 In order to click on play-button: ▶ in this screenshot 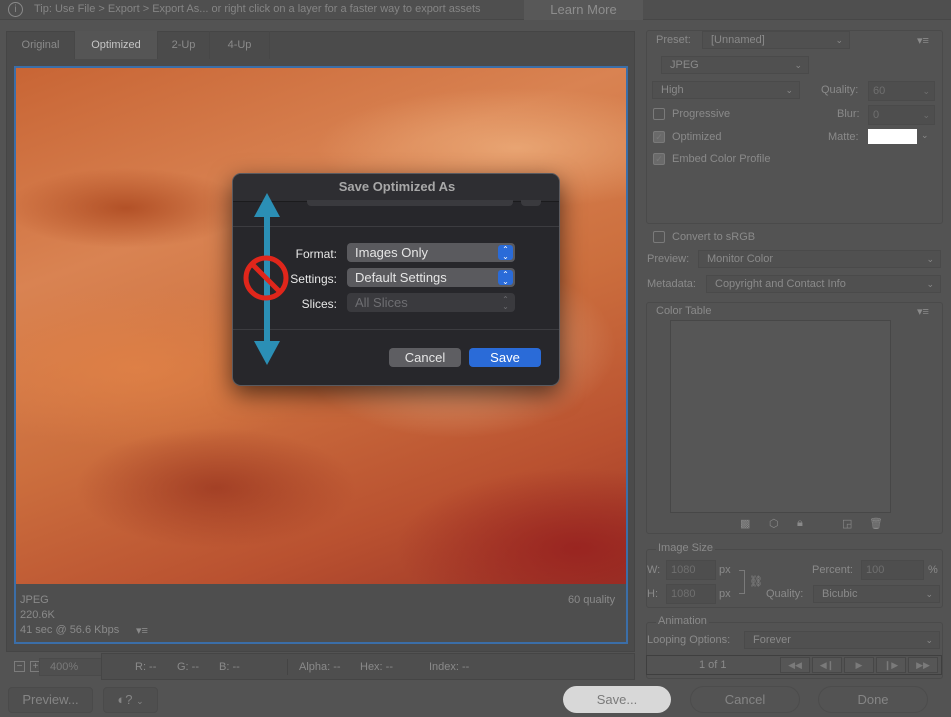, I will do `click(859, 665)`.